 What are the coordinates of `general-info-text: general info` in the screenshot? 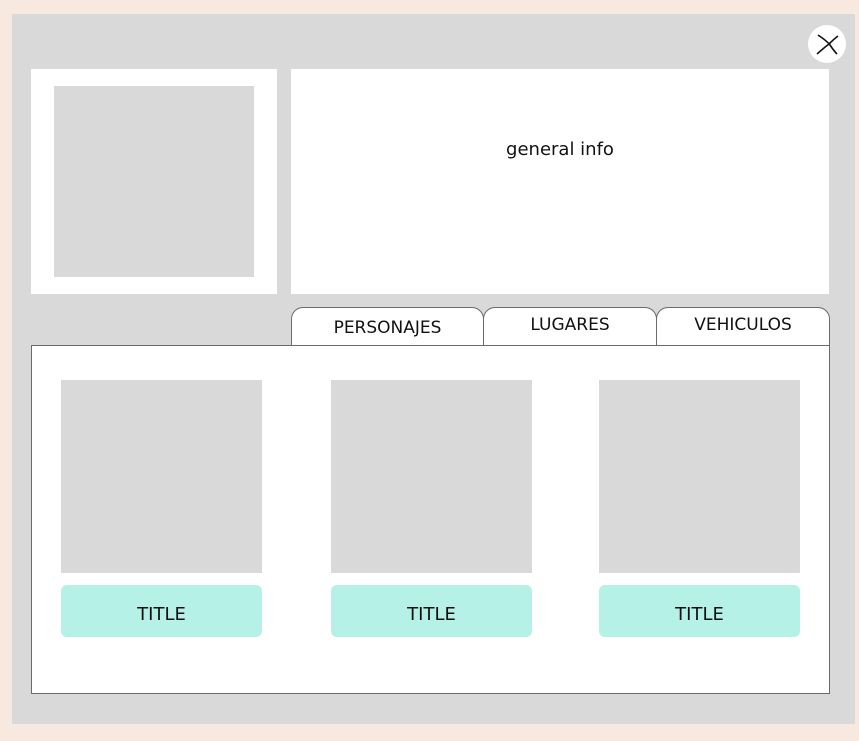 It's located at (560, 149).